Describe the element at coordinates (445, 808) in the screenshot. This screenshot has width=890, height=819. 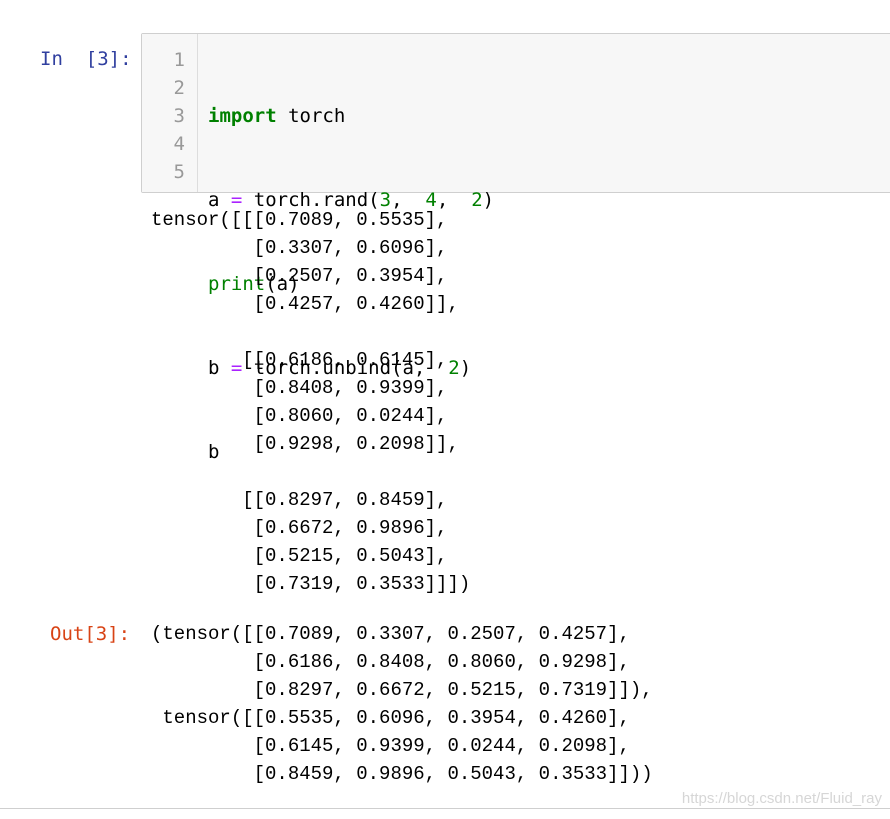
I see `cell-divider` at that location.